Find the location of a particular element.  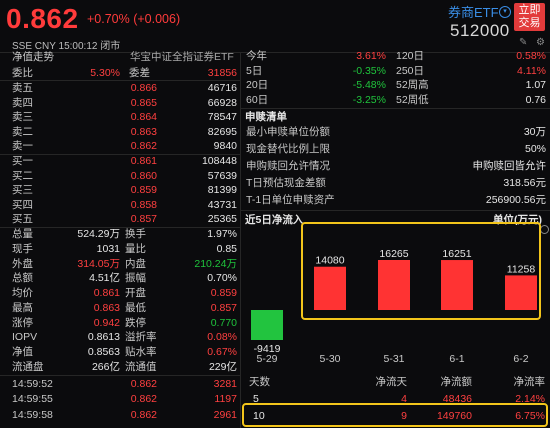

subscription-row: 最小申赎单位份额 30万 is located at coordinates (396, 132).